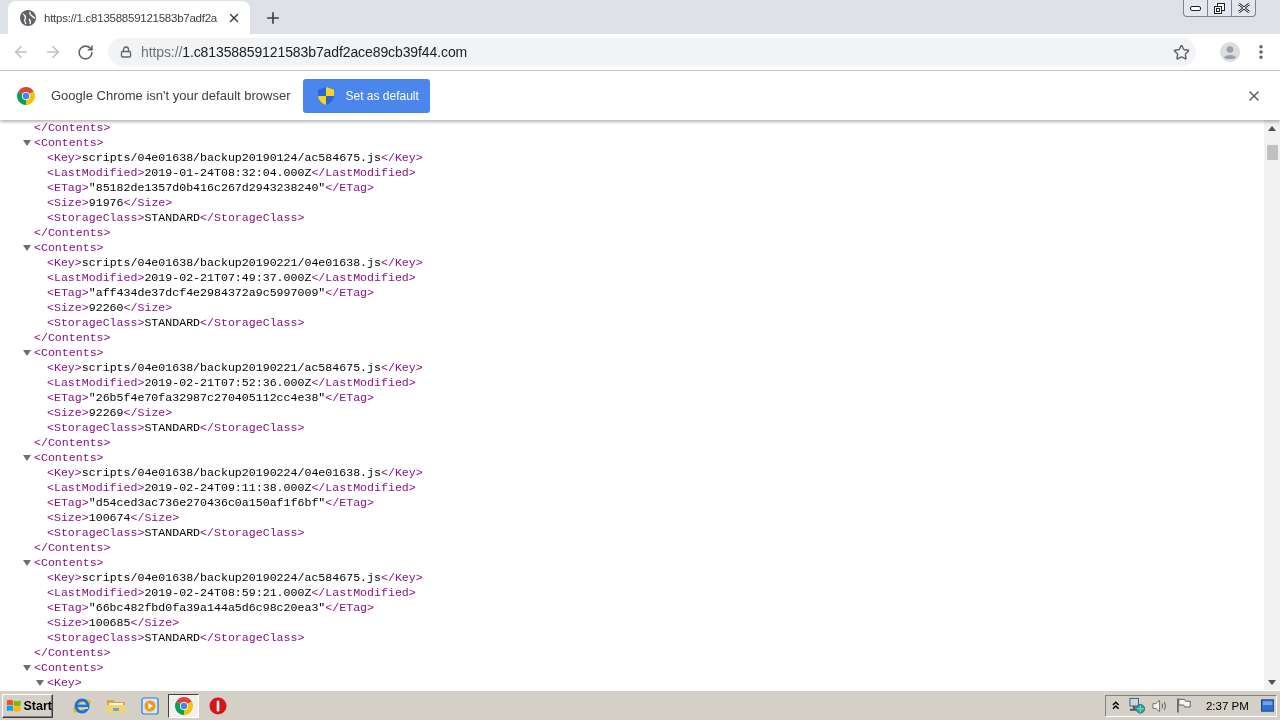 This screenshot has width=1280, height=720. Describe the element at coordinates (231, 172) in the screenshot. I see `xml-line: <LastModified>2019-01-24T08:32:04.000Z</LastModified>` at that location.